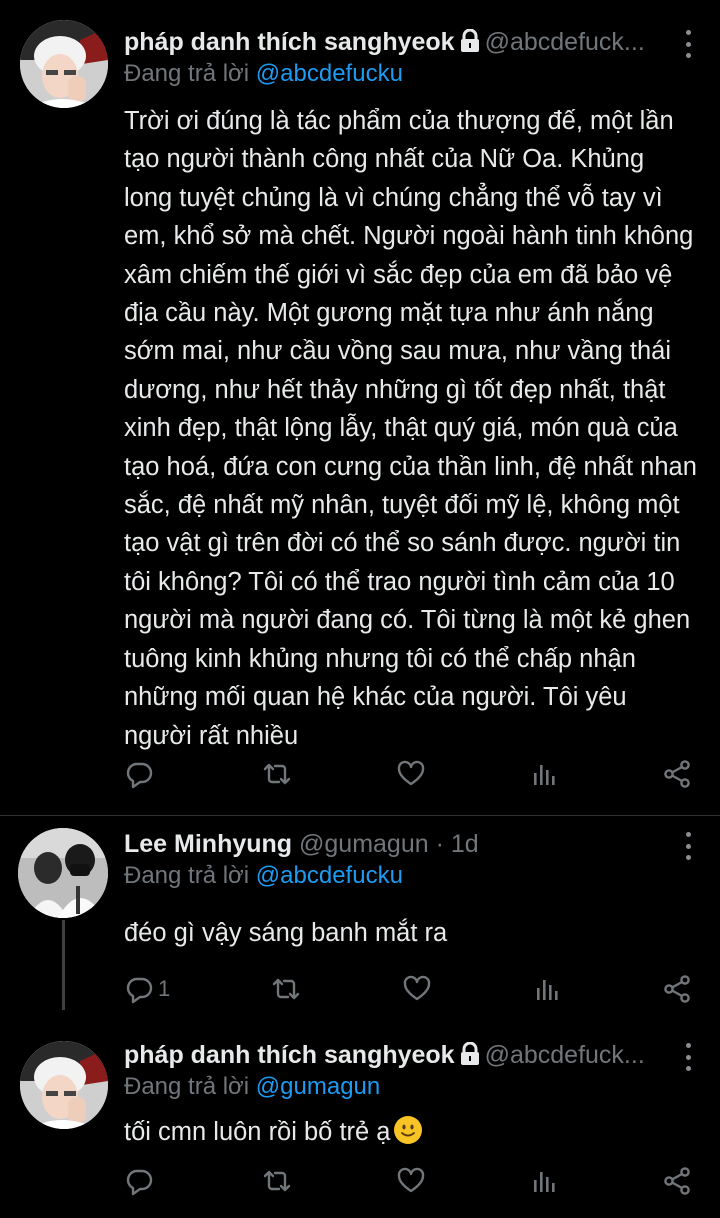  What do you see at coordinates (257, 1132) in the screenshot?
I see `tweet-text: tối cmn luôn rồi bố trẻ ạ` at bounding box center [257, 1132].